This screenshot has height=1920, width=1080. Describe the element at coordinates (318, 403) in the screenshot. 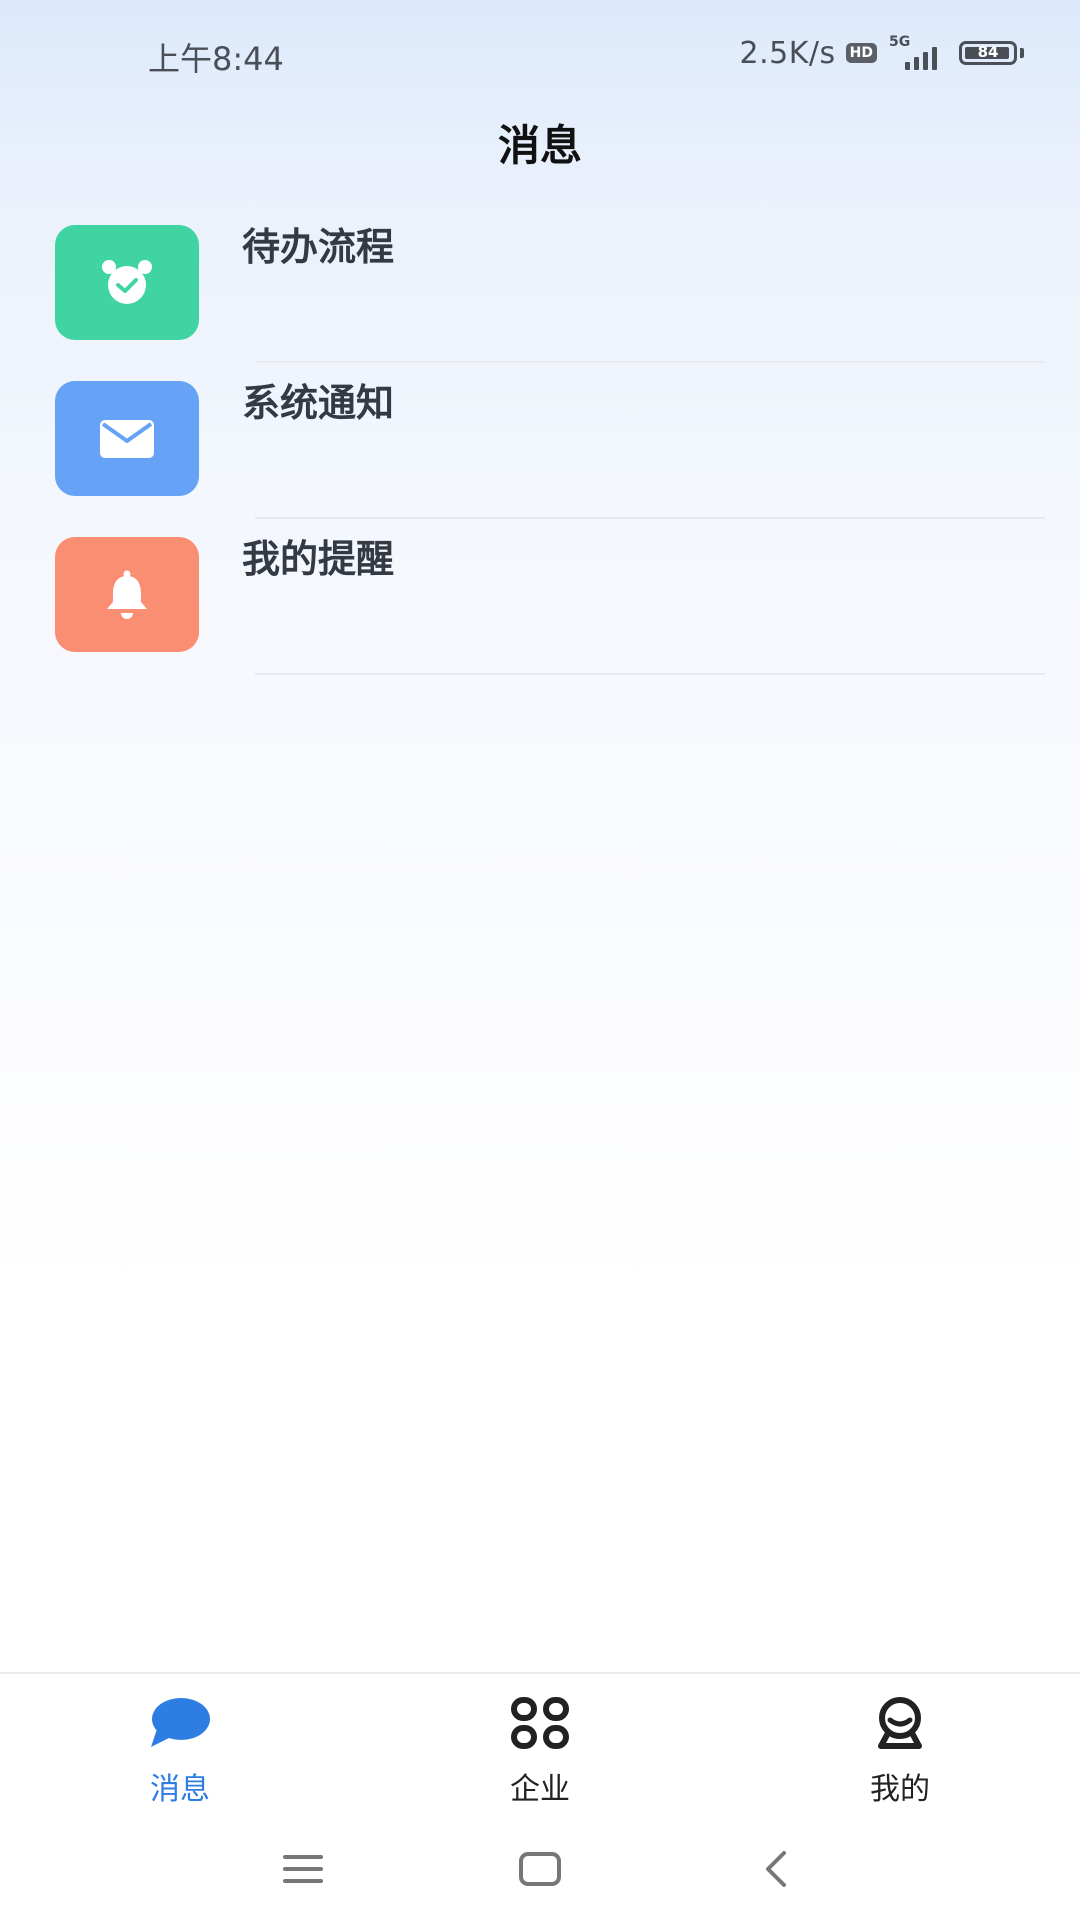

I see `system-notice-label: 系统通知` at that location.